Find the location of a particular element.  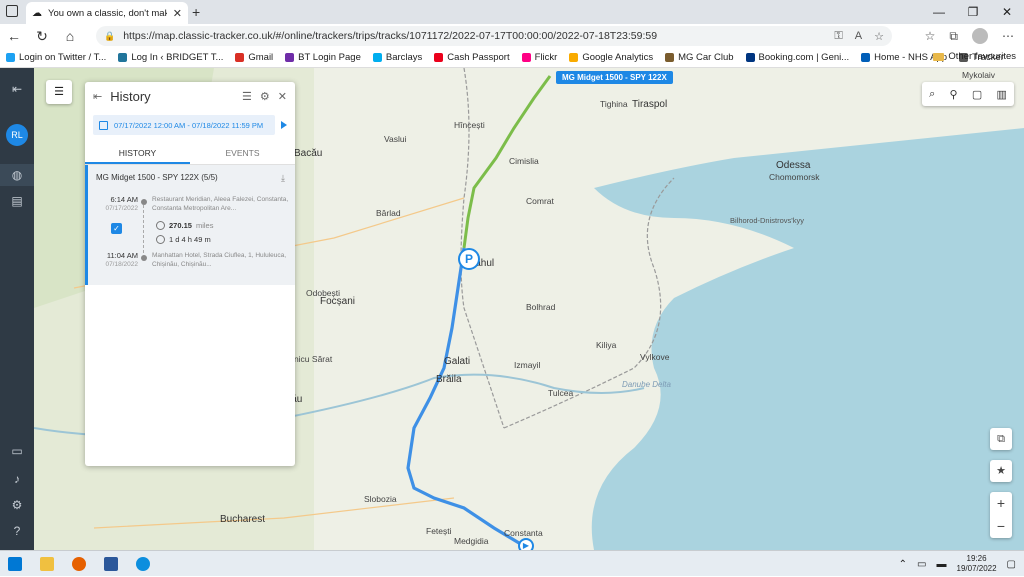

clock-date: 19/07/2022 is located at coordinates (976, 568).